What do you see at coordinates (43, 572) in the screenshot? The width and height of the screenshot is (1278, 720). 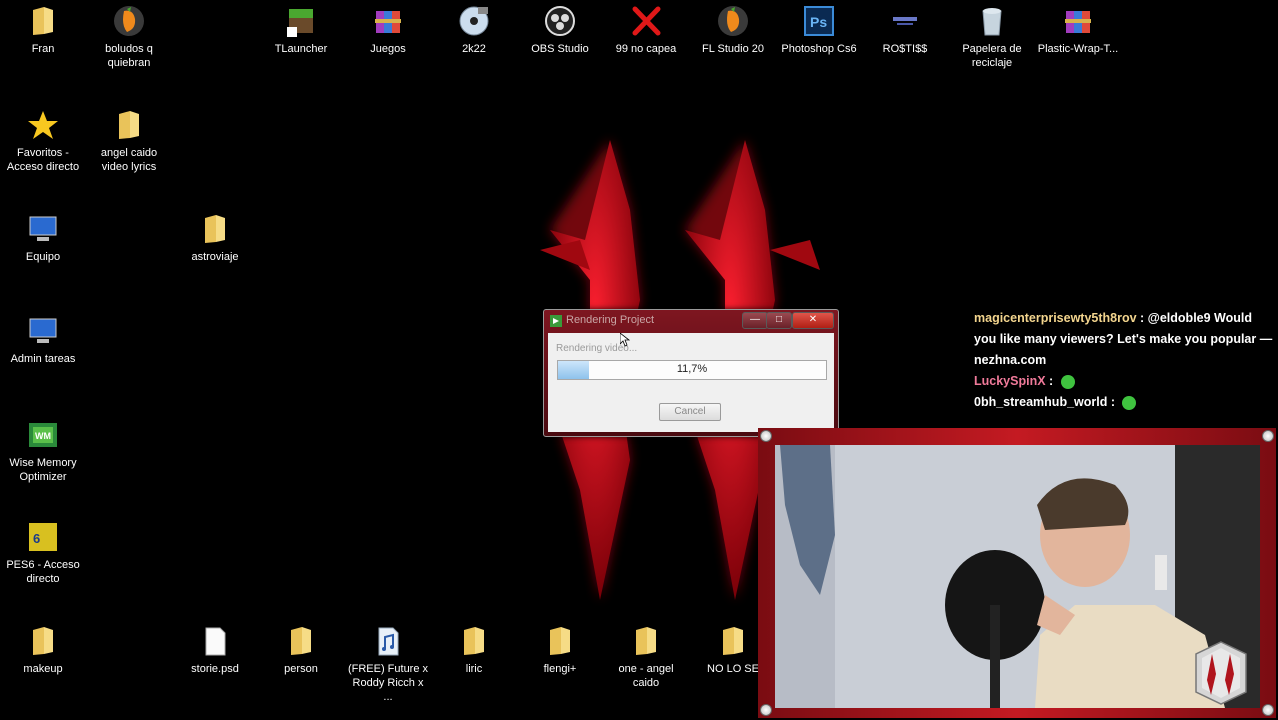 I see `desktop-icon-label: PES6 - Acceso directo` at bounding box center [43, 572].